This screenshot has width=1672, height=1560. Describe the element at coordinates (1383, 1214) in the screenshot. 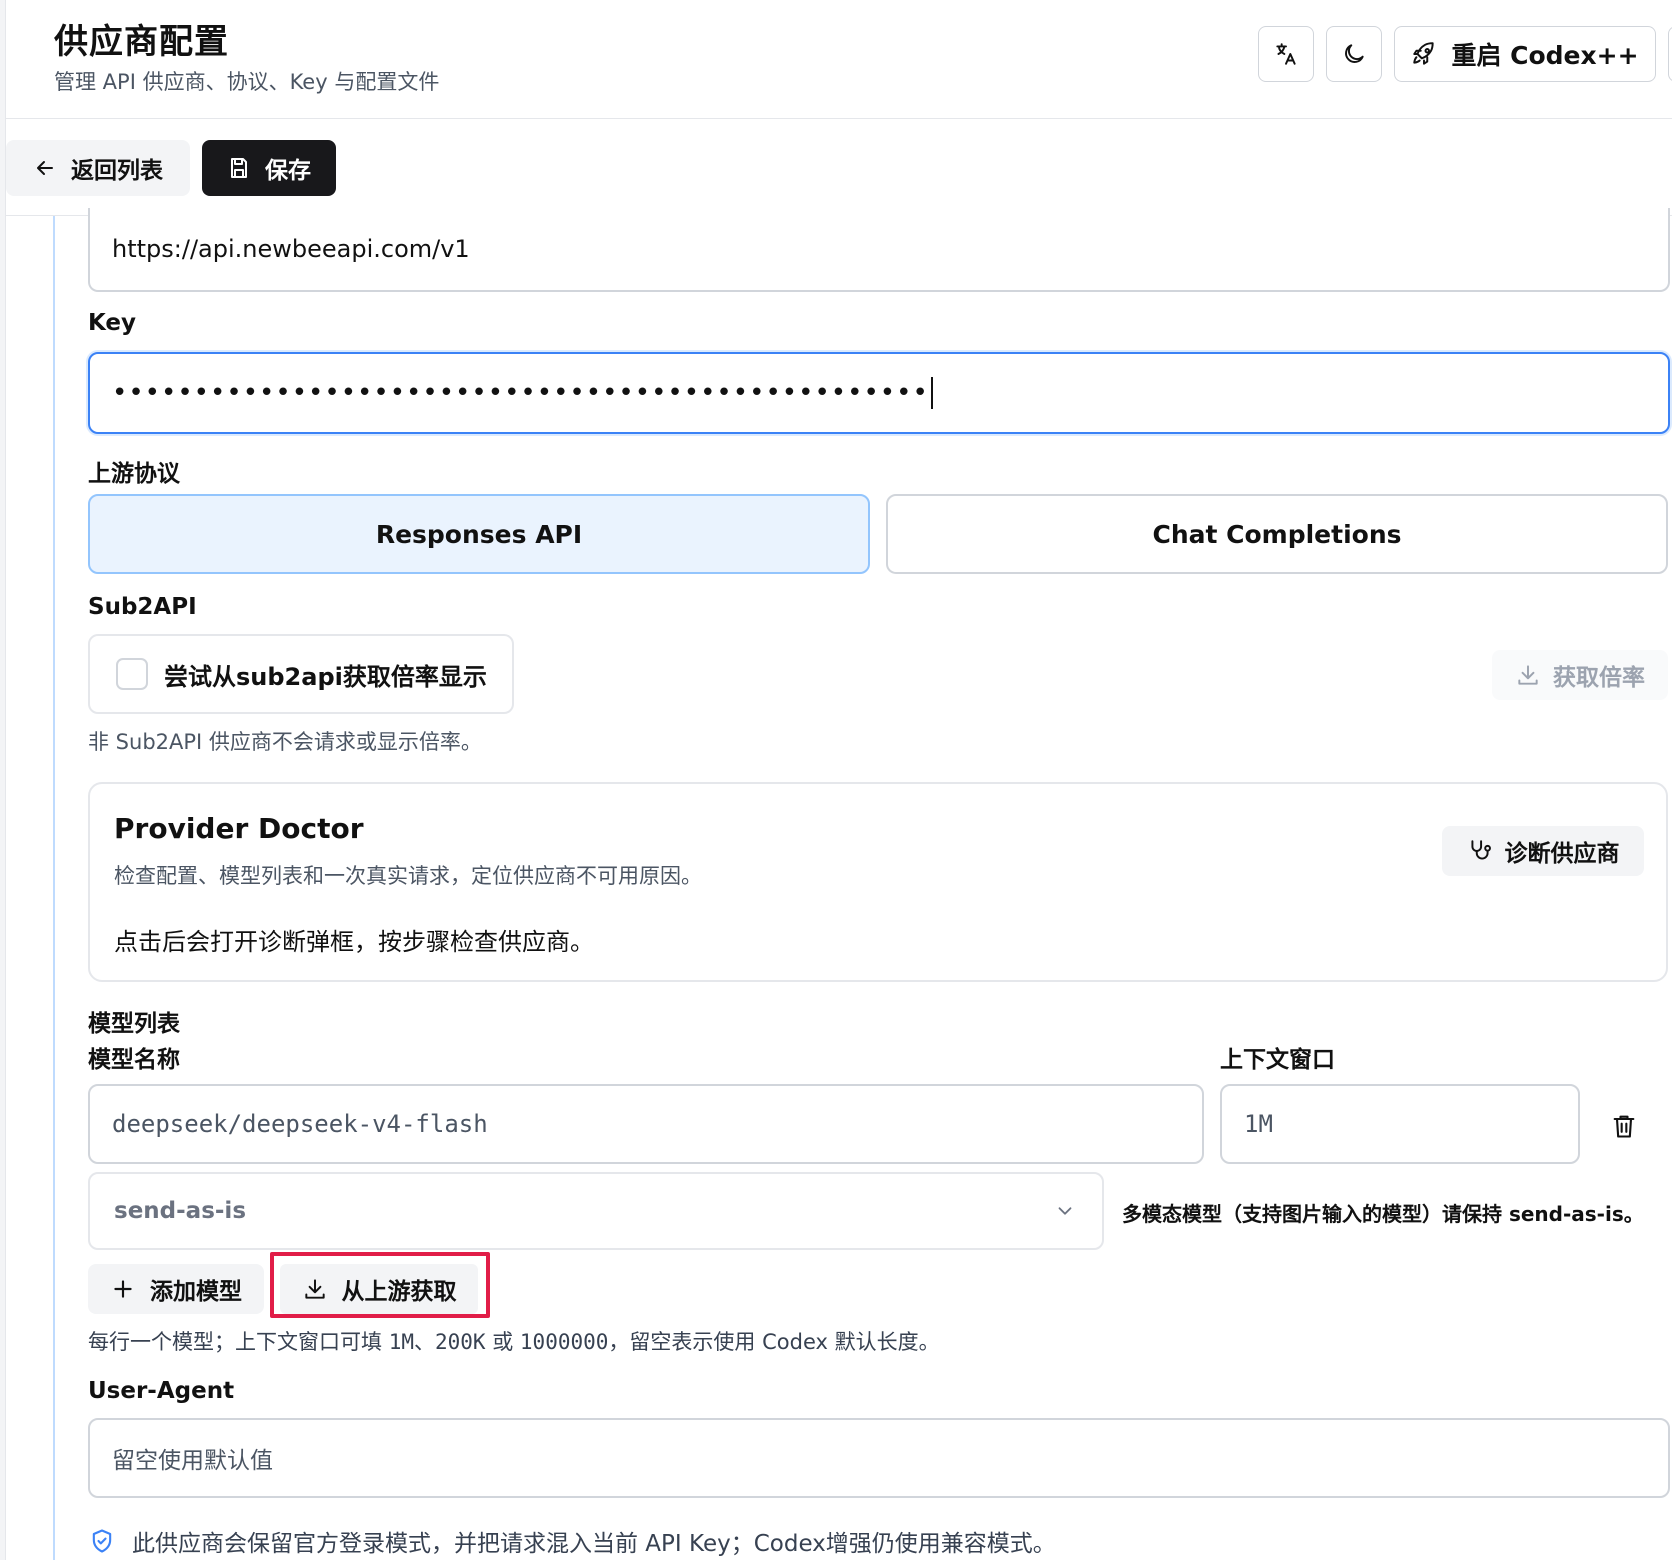

I see `model-mode-hint: 多模态模型（支持图片输入的模型）请保持 send-as-is。` at that location.